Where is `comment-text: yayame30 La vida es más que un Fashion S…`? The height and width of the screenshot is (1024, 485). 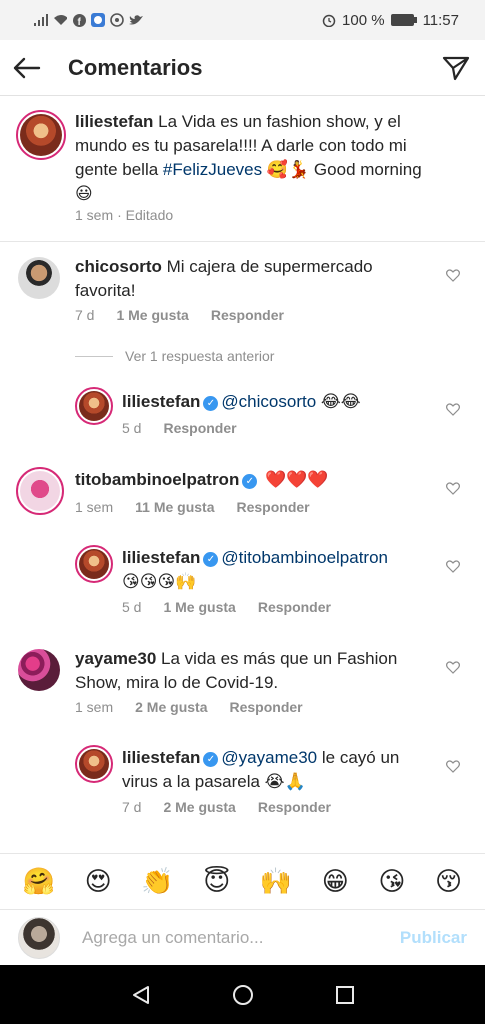 comment-text: yayame30 La vida es más que un Fashion S… is located at coordinates (236, 670).